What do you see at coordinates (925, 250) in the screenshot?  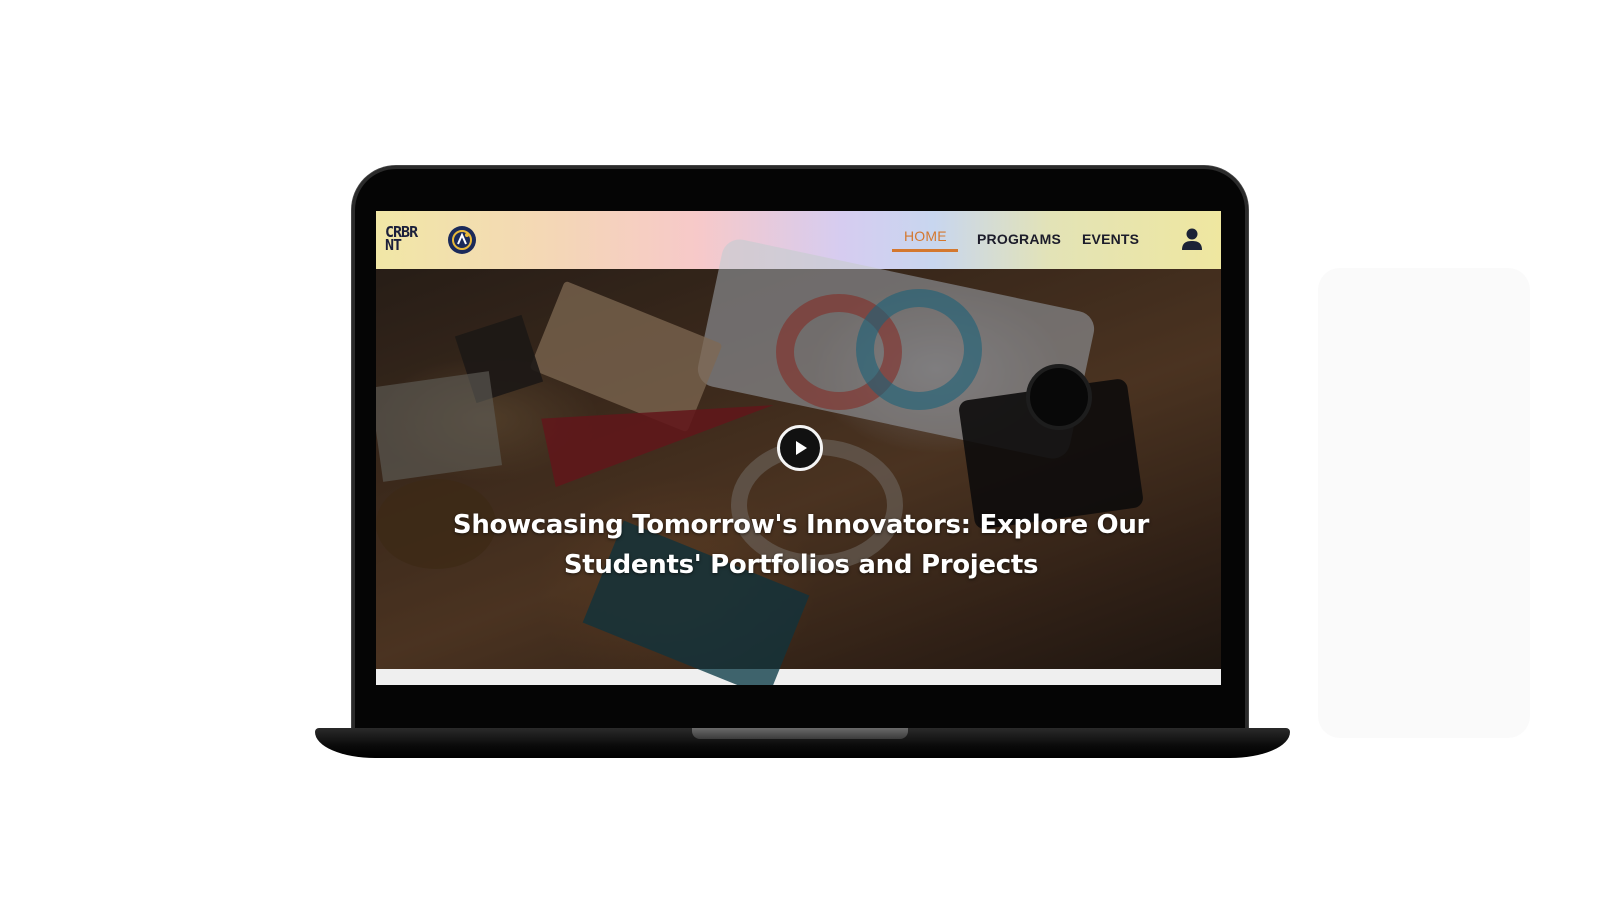 I see `active-tab-indicator` at bounding box center [925, 250].